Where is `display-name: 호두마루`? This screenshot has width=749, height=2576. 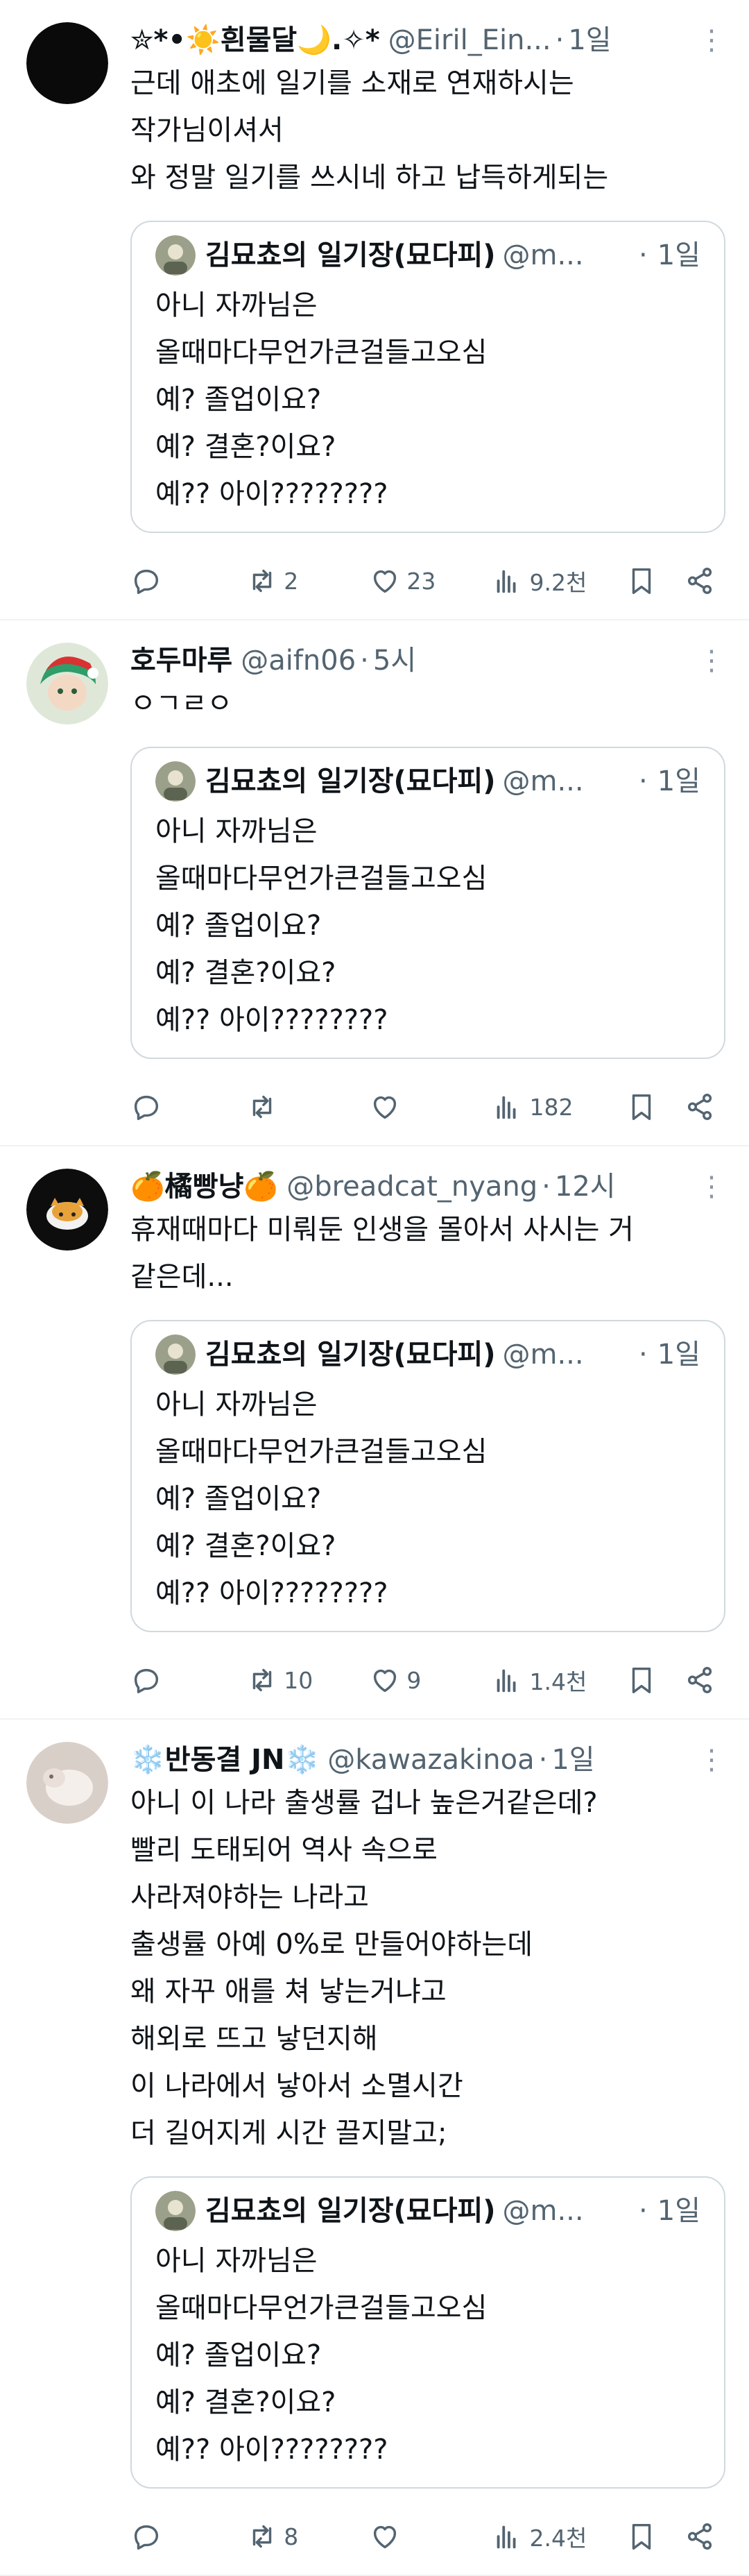 display-name: 호두마루 is located at coordinates (181, 660).